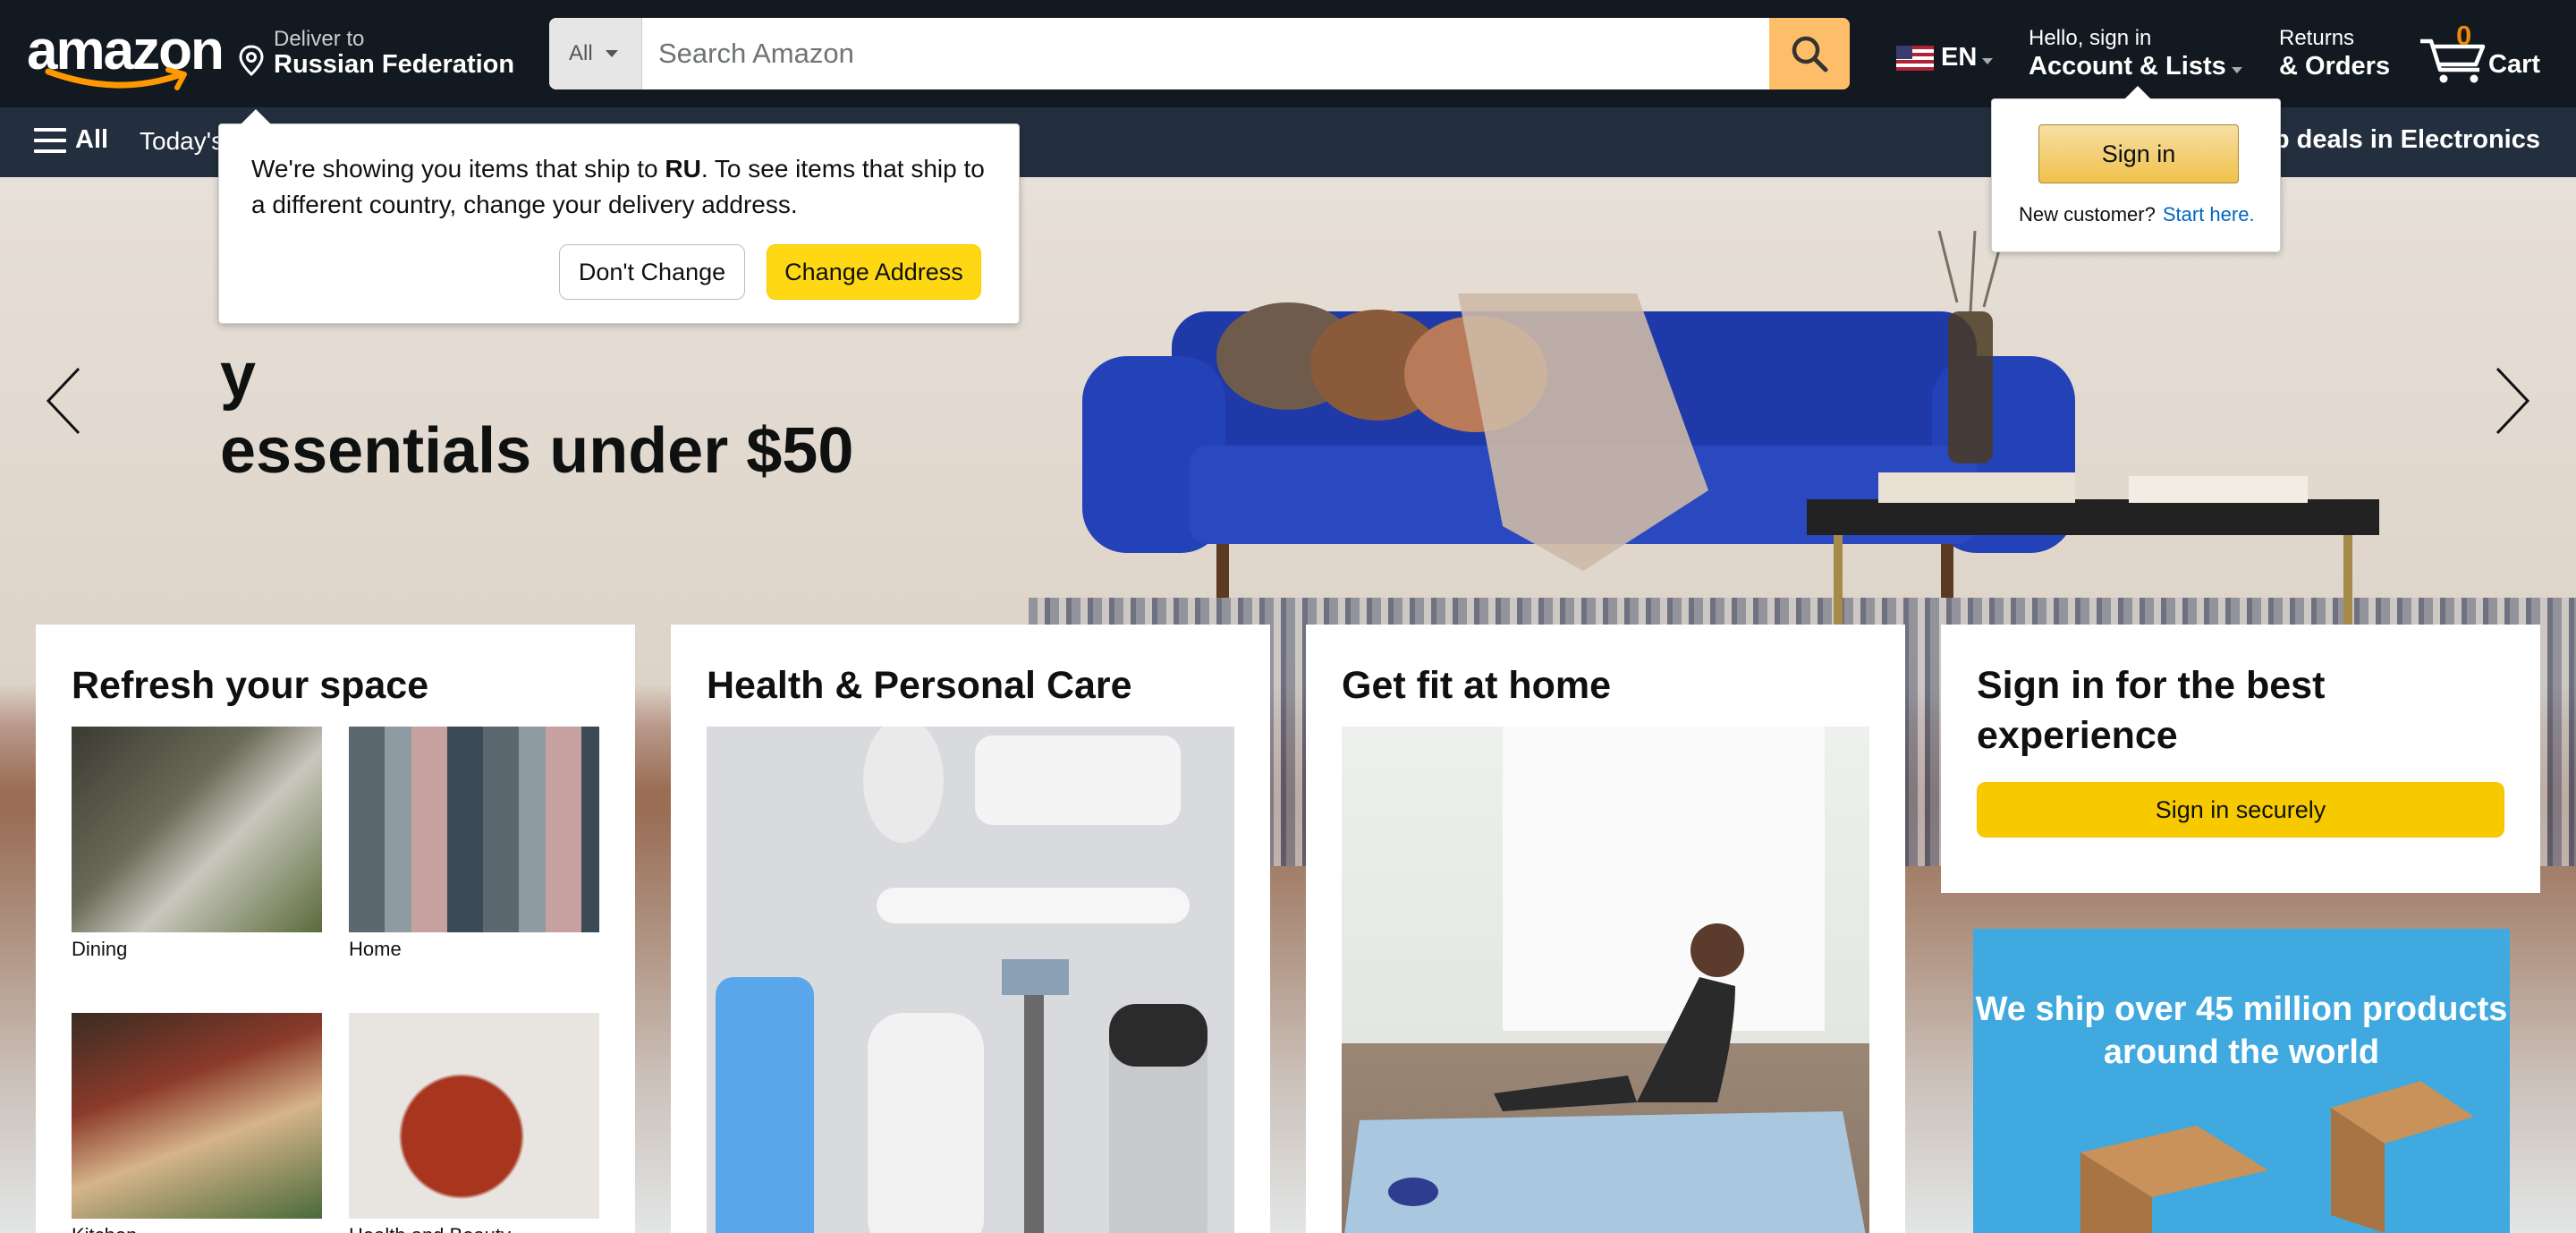 Image resolution: width=2576 pixels, height=1233 pixels. I want to click on get-fit-image, so click(1605, 980).